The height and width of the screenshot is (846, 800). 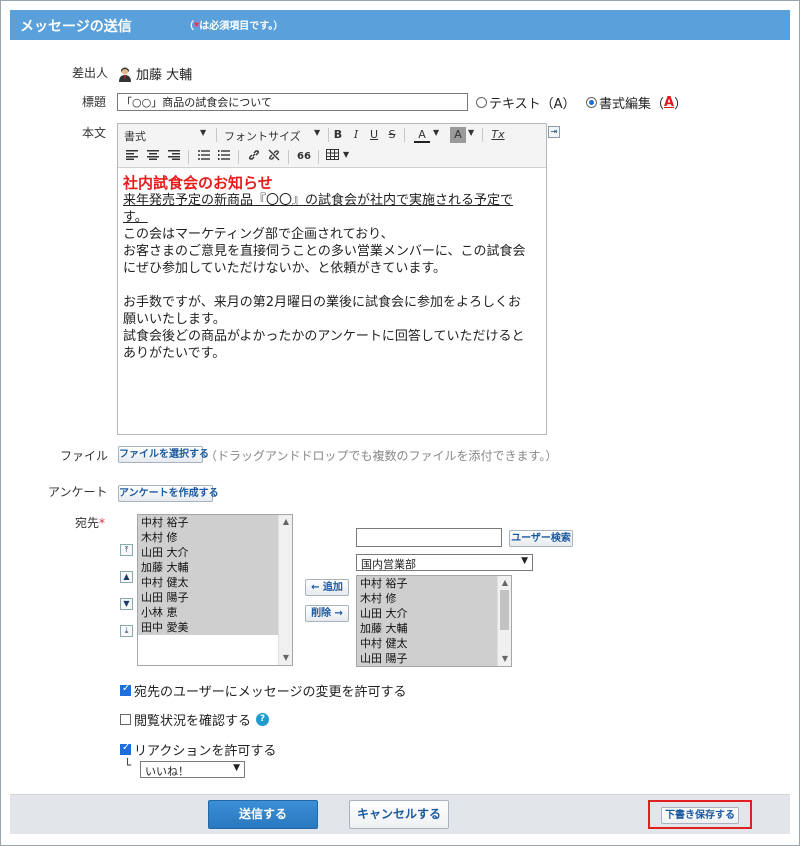 What do you see at coordinates (84, 456) in the screenshot?
I see `file-label: ファイル` at bounding box center [84, 456].